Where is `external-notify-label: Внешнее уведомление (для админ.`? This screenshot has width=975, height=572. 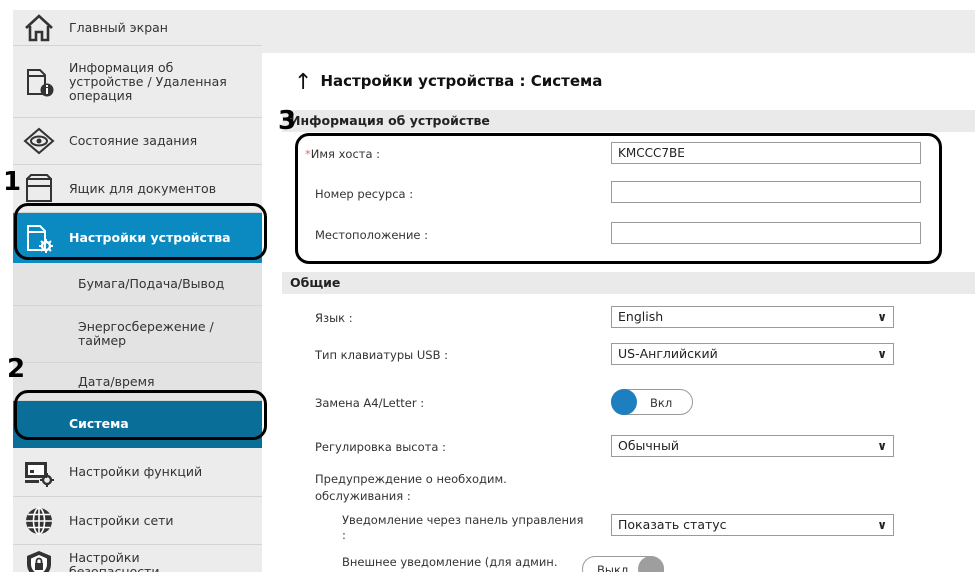
external-notify-label: Внешнее уведомление (для админ. is located at coordinates (450, 562).